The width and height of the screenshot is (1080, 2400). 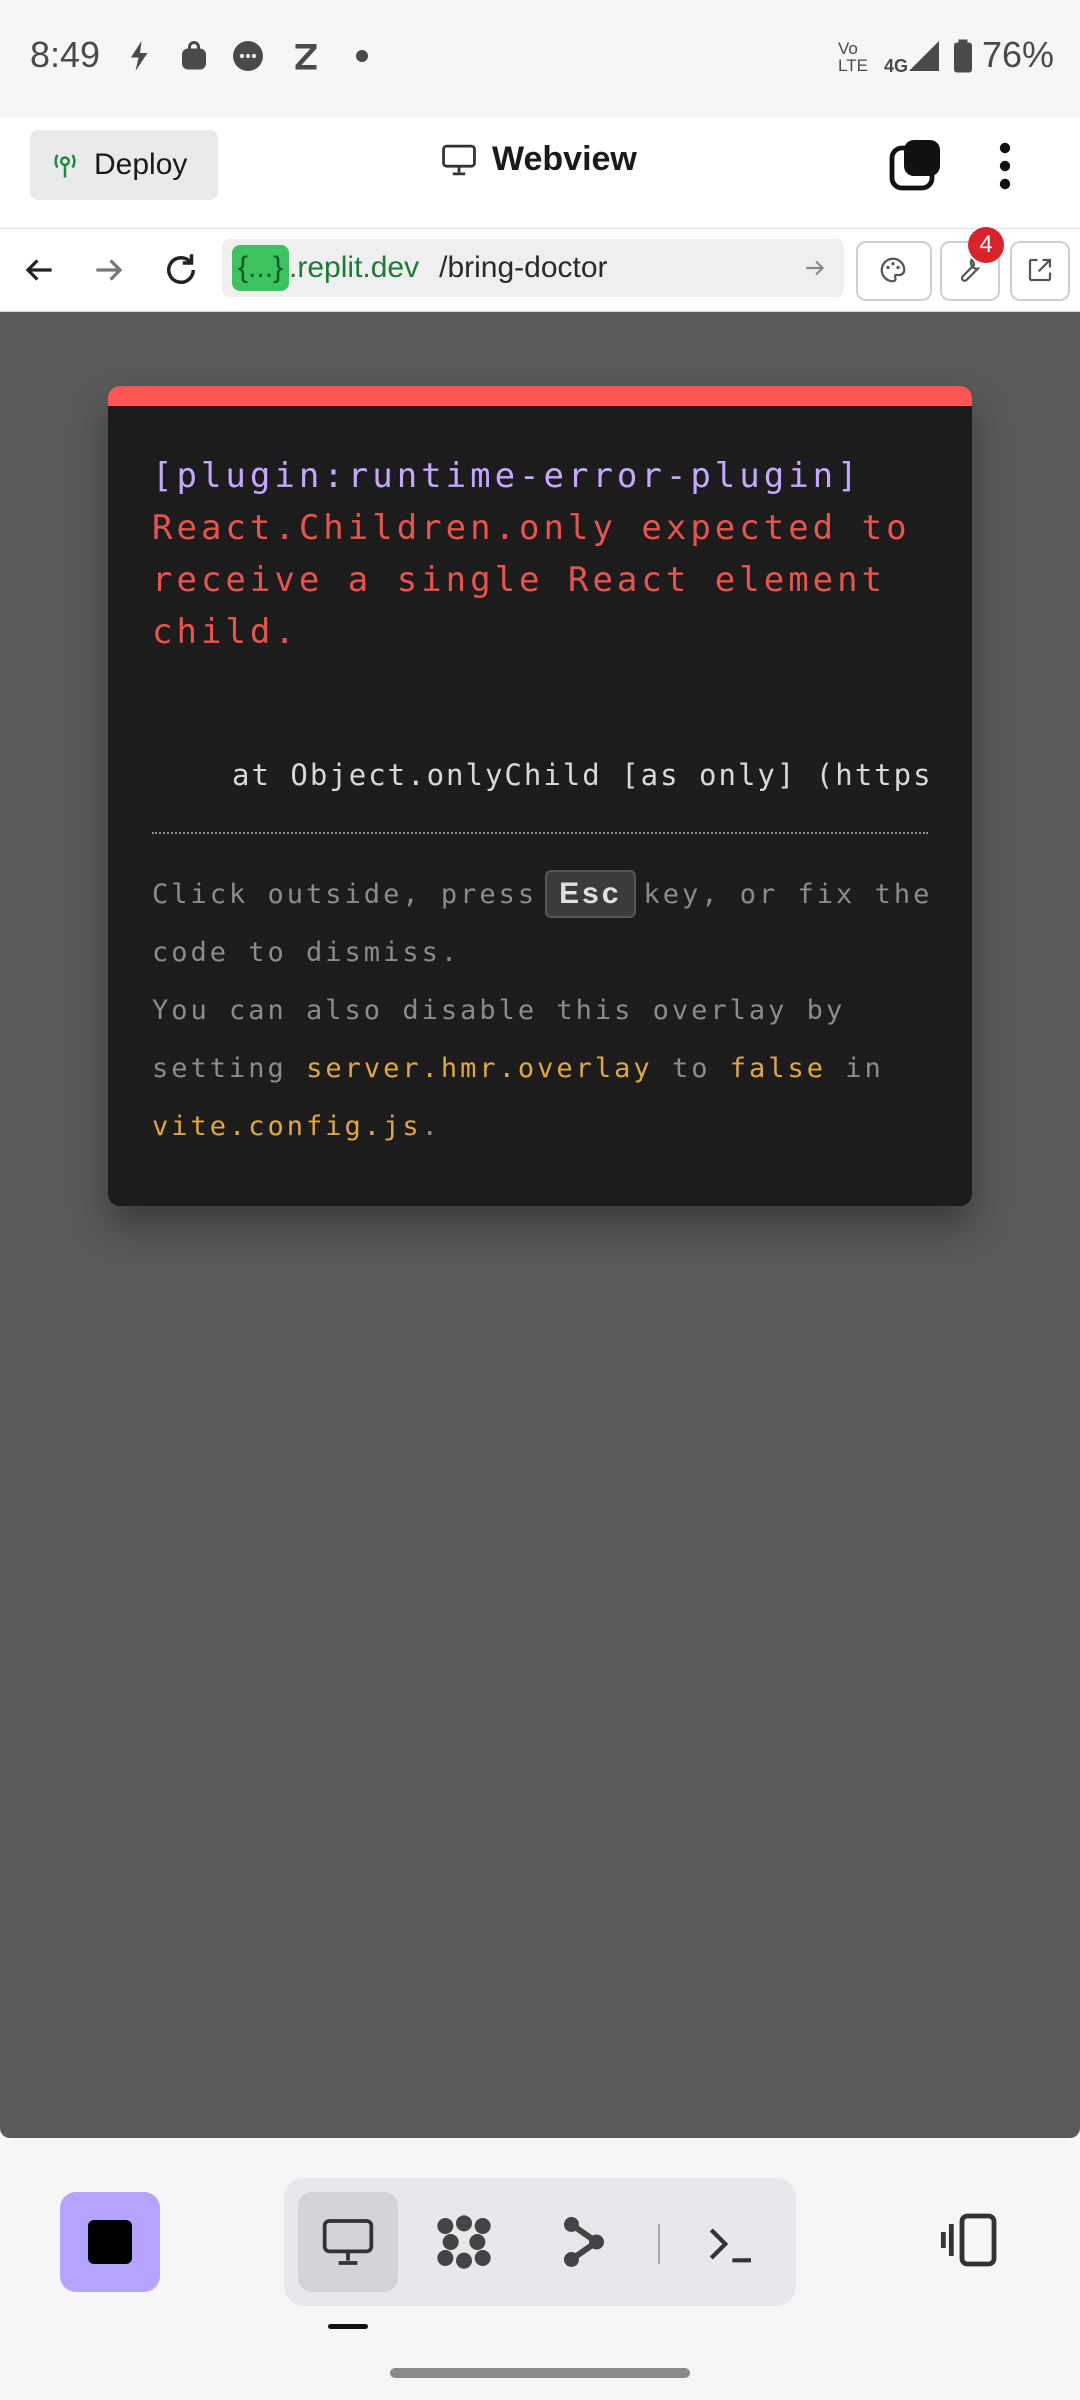 What do you see at coordinates (507, 476) in the screenshot?
I see `error-plugin: [plugin:runtime-error-plugin]` at bounding box center [507, 476].